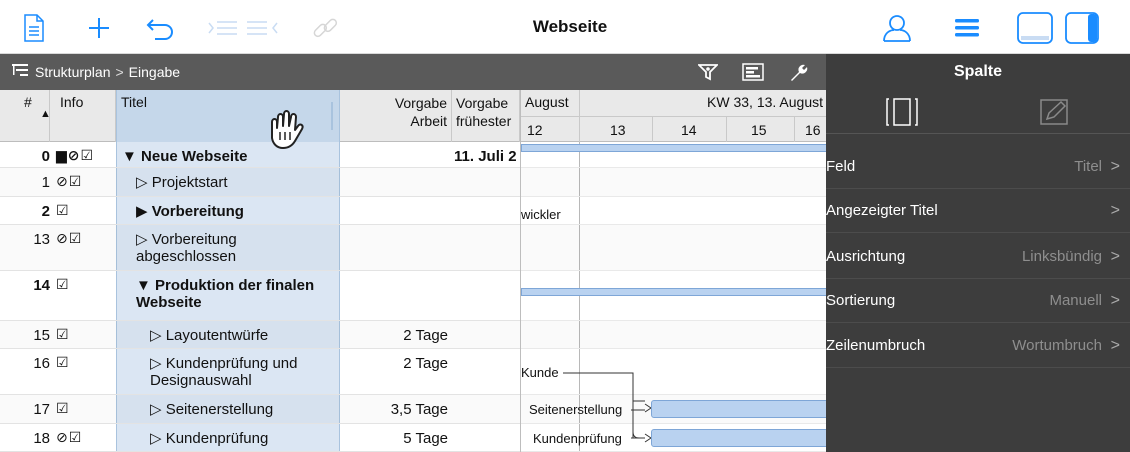 This screenshot has height=452, width=1130. Describe the element at coordinates (1082, 28) in the screenshot. I see `right-pane-icon` at that location.